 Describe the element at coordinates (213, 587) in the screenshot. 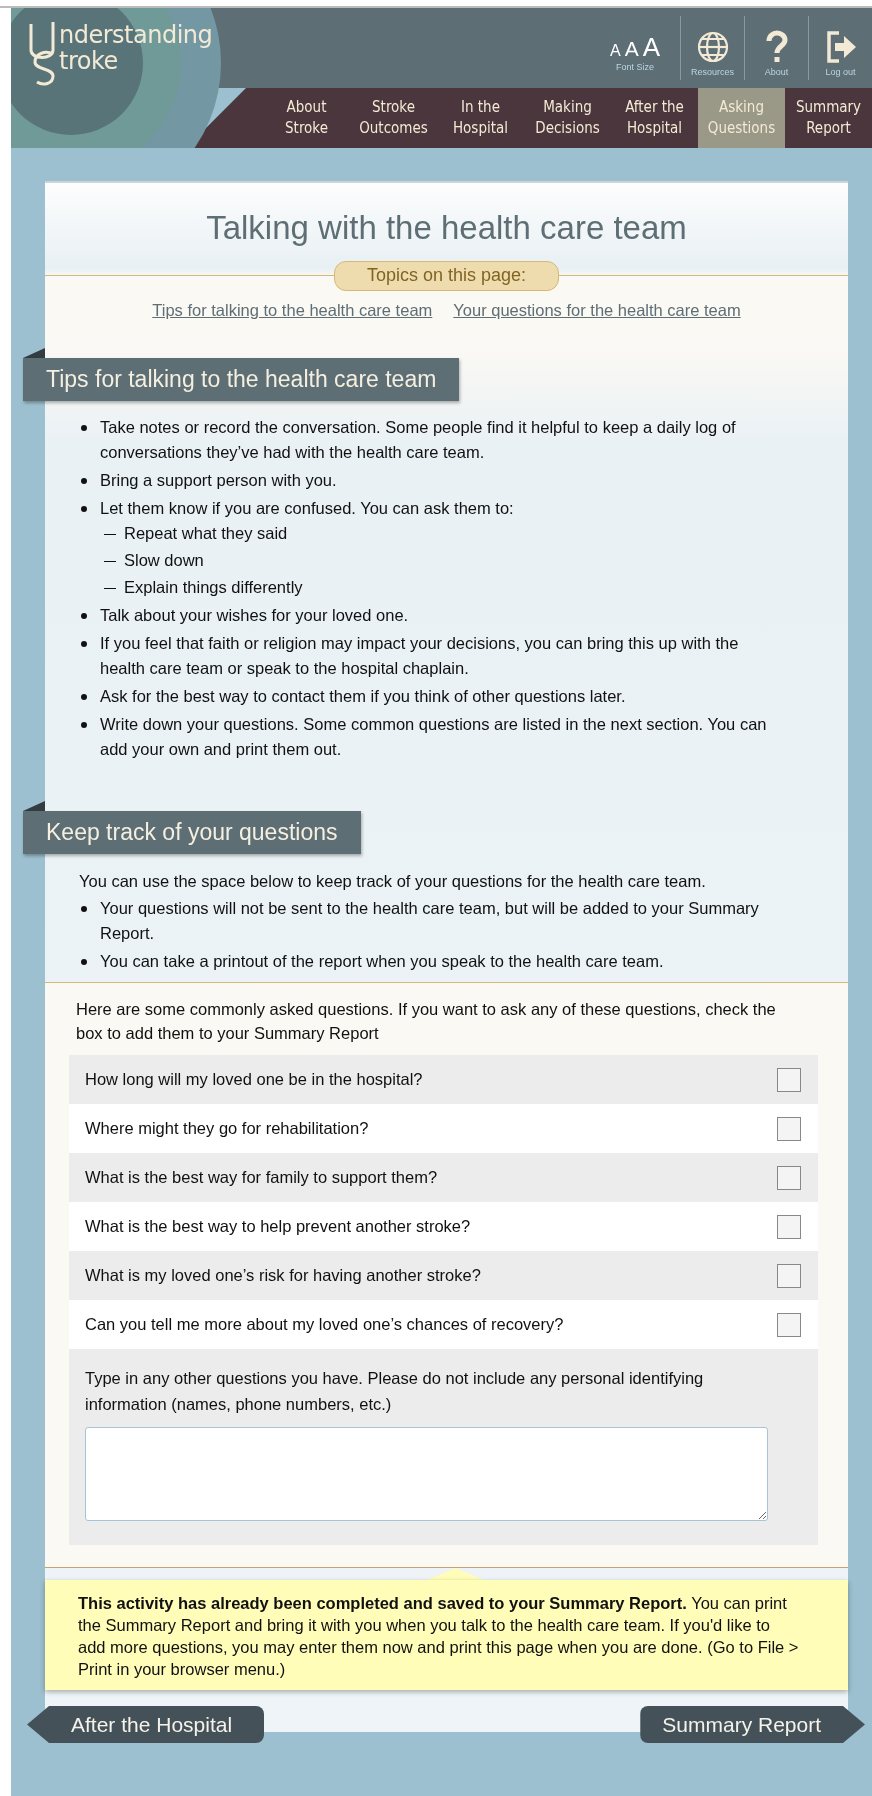

I see `sub-bullet-text: Explain things differently` at that location.